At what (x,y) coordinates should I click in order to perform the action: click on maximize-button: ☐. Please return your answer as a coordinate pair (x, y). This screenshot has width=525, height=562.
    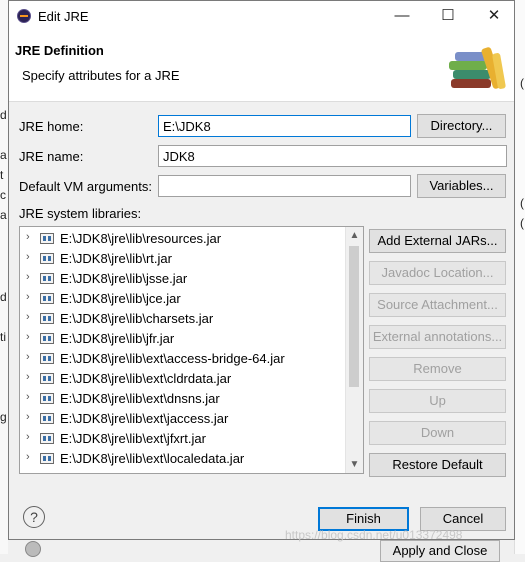
    Looking at the image, I should click on (448, 16).